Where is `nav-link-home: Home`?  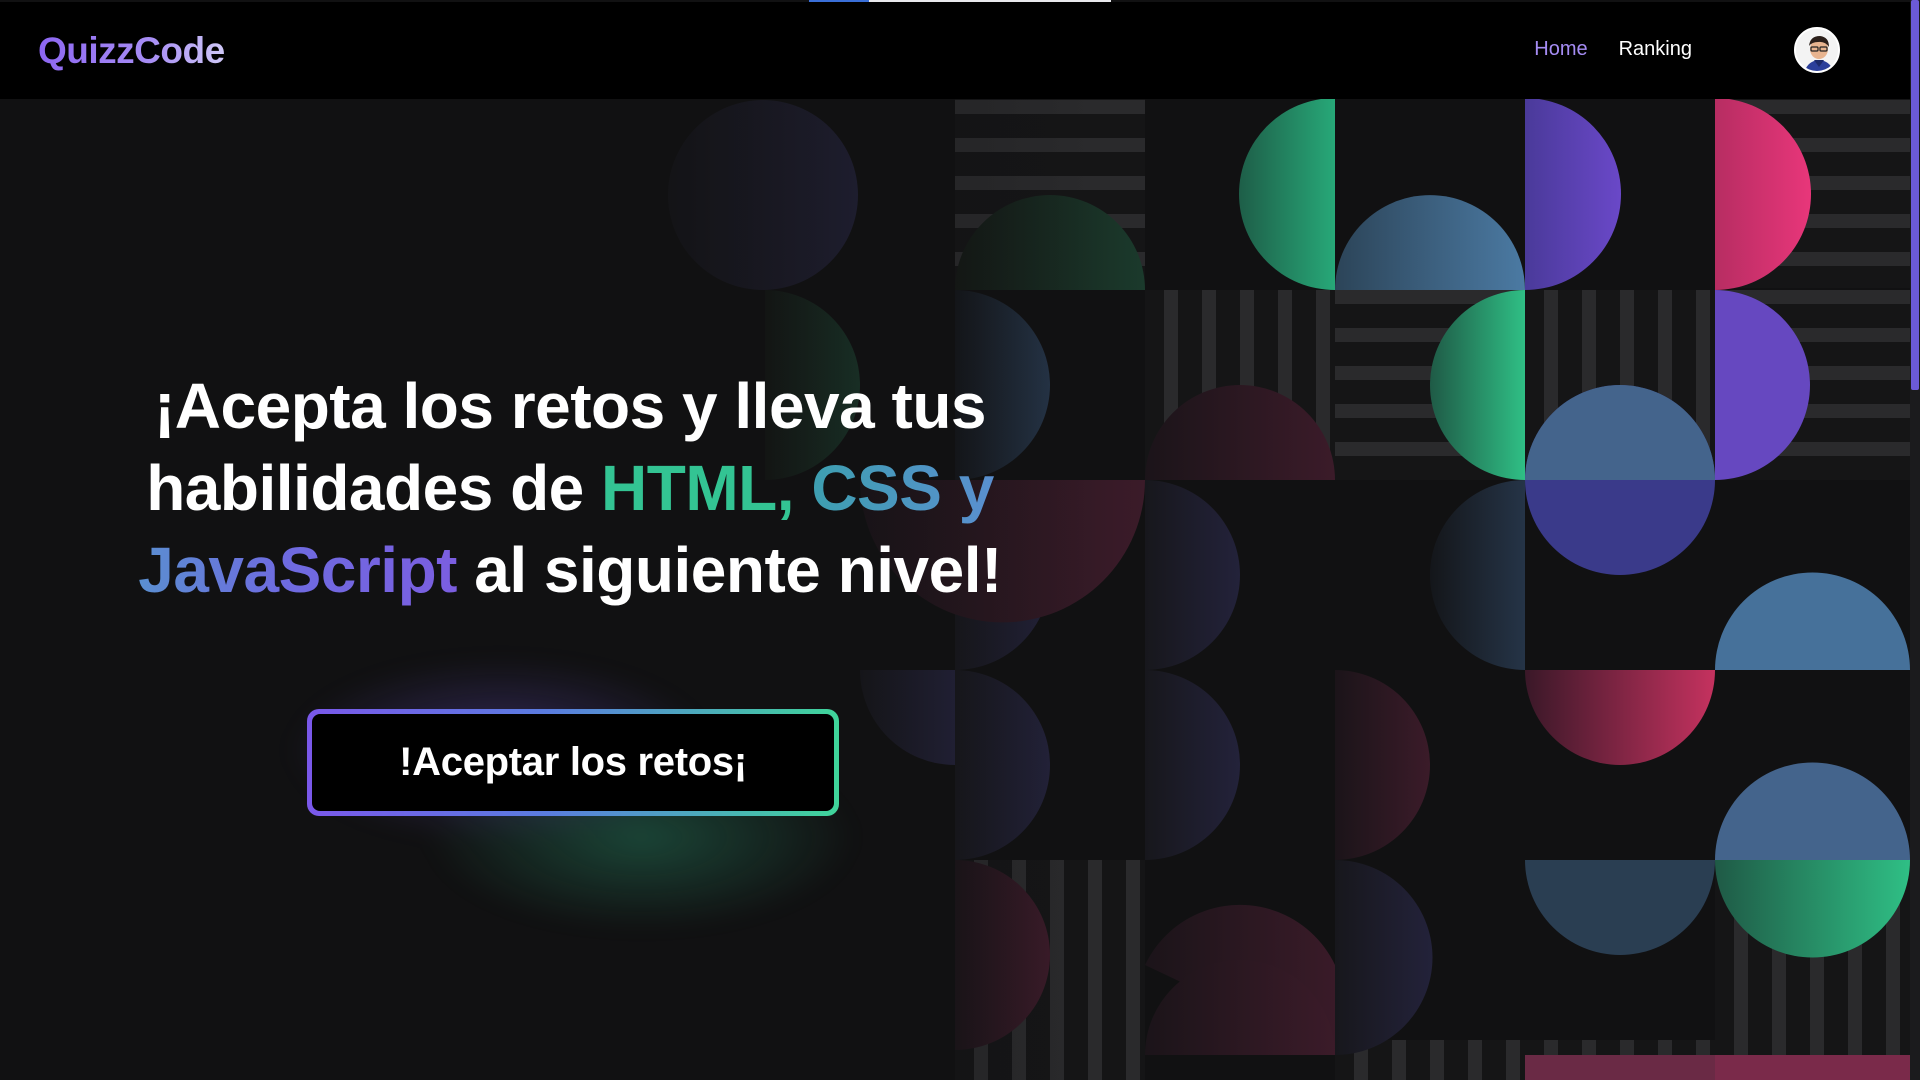
nav-link-home: Home is located at coordinates (1560, 49).